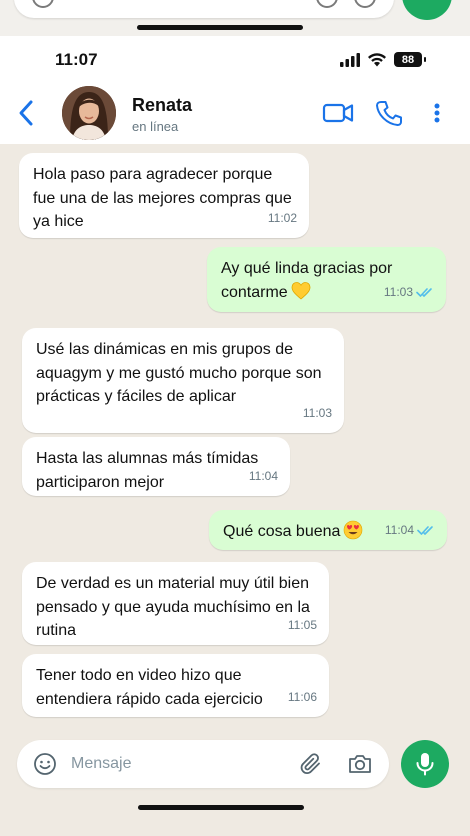 The image size is (470, 836). Describe the element at coordinates (350, 59) in the screenshot. I see `signal-icon` at that location.